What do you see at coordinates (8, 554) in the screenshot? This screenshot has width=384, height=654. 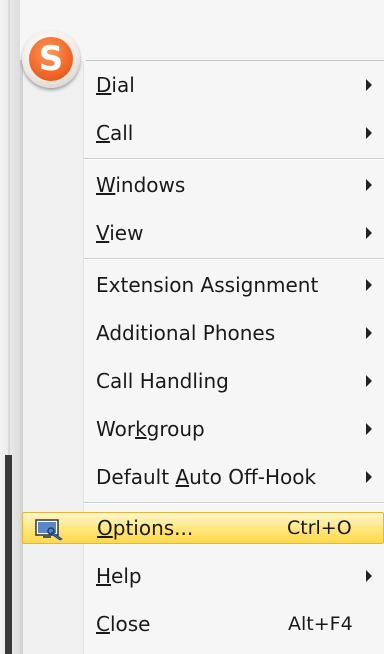 I see `frame-dark-strip` at bounding box center [8, 554].